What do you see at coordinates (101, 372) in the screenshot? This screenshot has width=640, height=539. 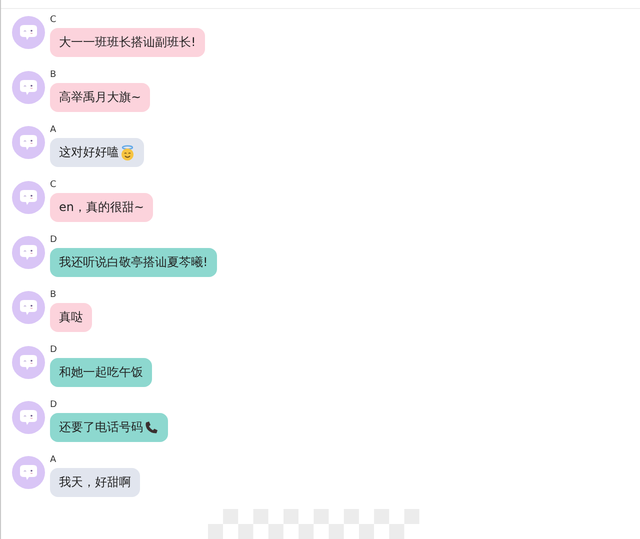 I see `message-text: 和她一起吃午饭` at bounding box center [101, 372].